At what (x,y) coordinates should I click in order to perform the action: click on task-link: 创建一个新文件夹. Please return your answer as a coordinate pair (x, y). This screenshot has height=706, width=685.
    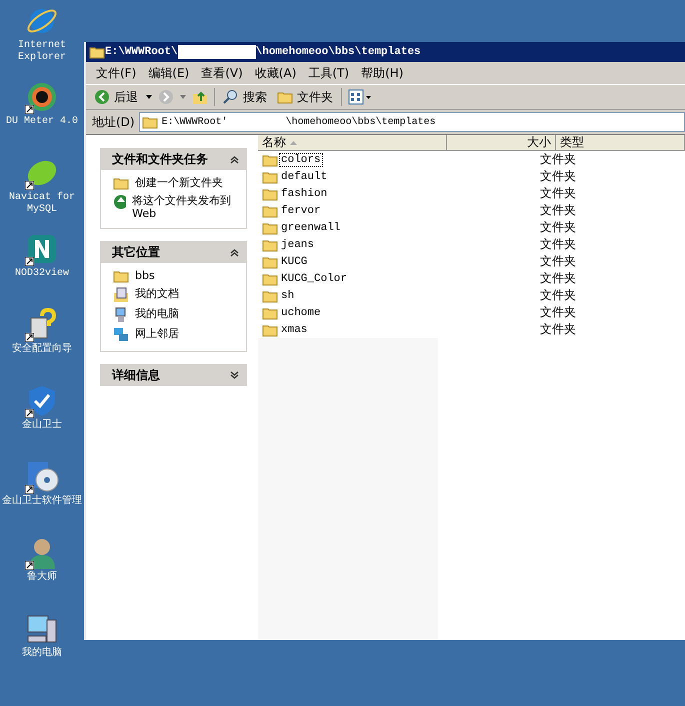
    Looking at the image, I should click on (174, 183).